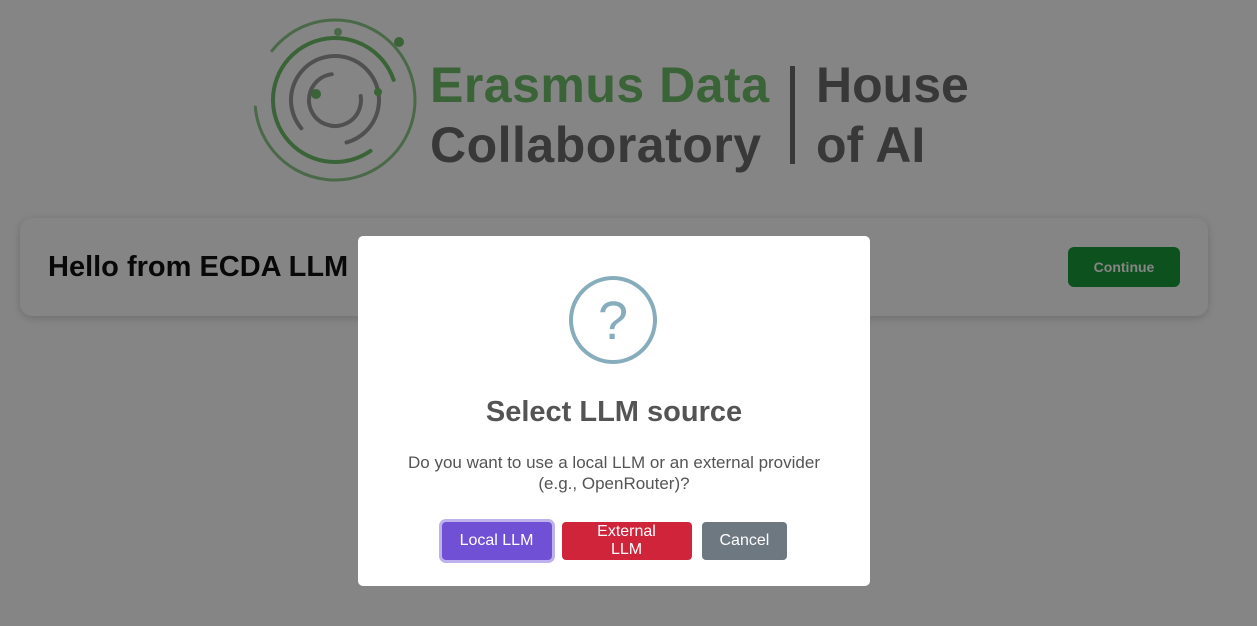 The width and height of the screenshot is (1257, 626). Describe the element at coordinates (744, 541) in the screenshot. I see `cancel-button: Cancel` at that location.